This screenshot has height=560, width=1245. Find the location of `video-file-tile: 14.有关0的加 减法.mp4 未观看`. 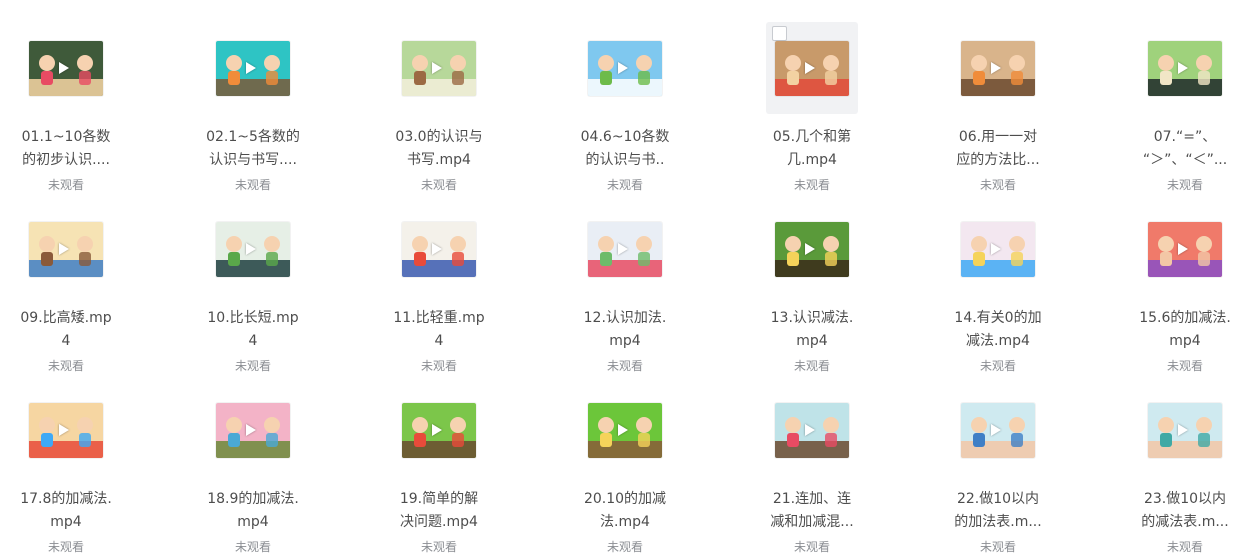

video-file-tile: 14.有关0的加 减法.mp4 未观看 is located at coordinates (998, 290).